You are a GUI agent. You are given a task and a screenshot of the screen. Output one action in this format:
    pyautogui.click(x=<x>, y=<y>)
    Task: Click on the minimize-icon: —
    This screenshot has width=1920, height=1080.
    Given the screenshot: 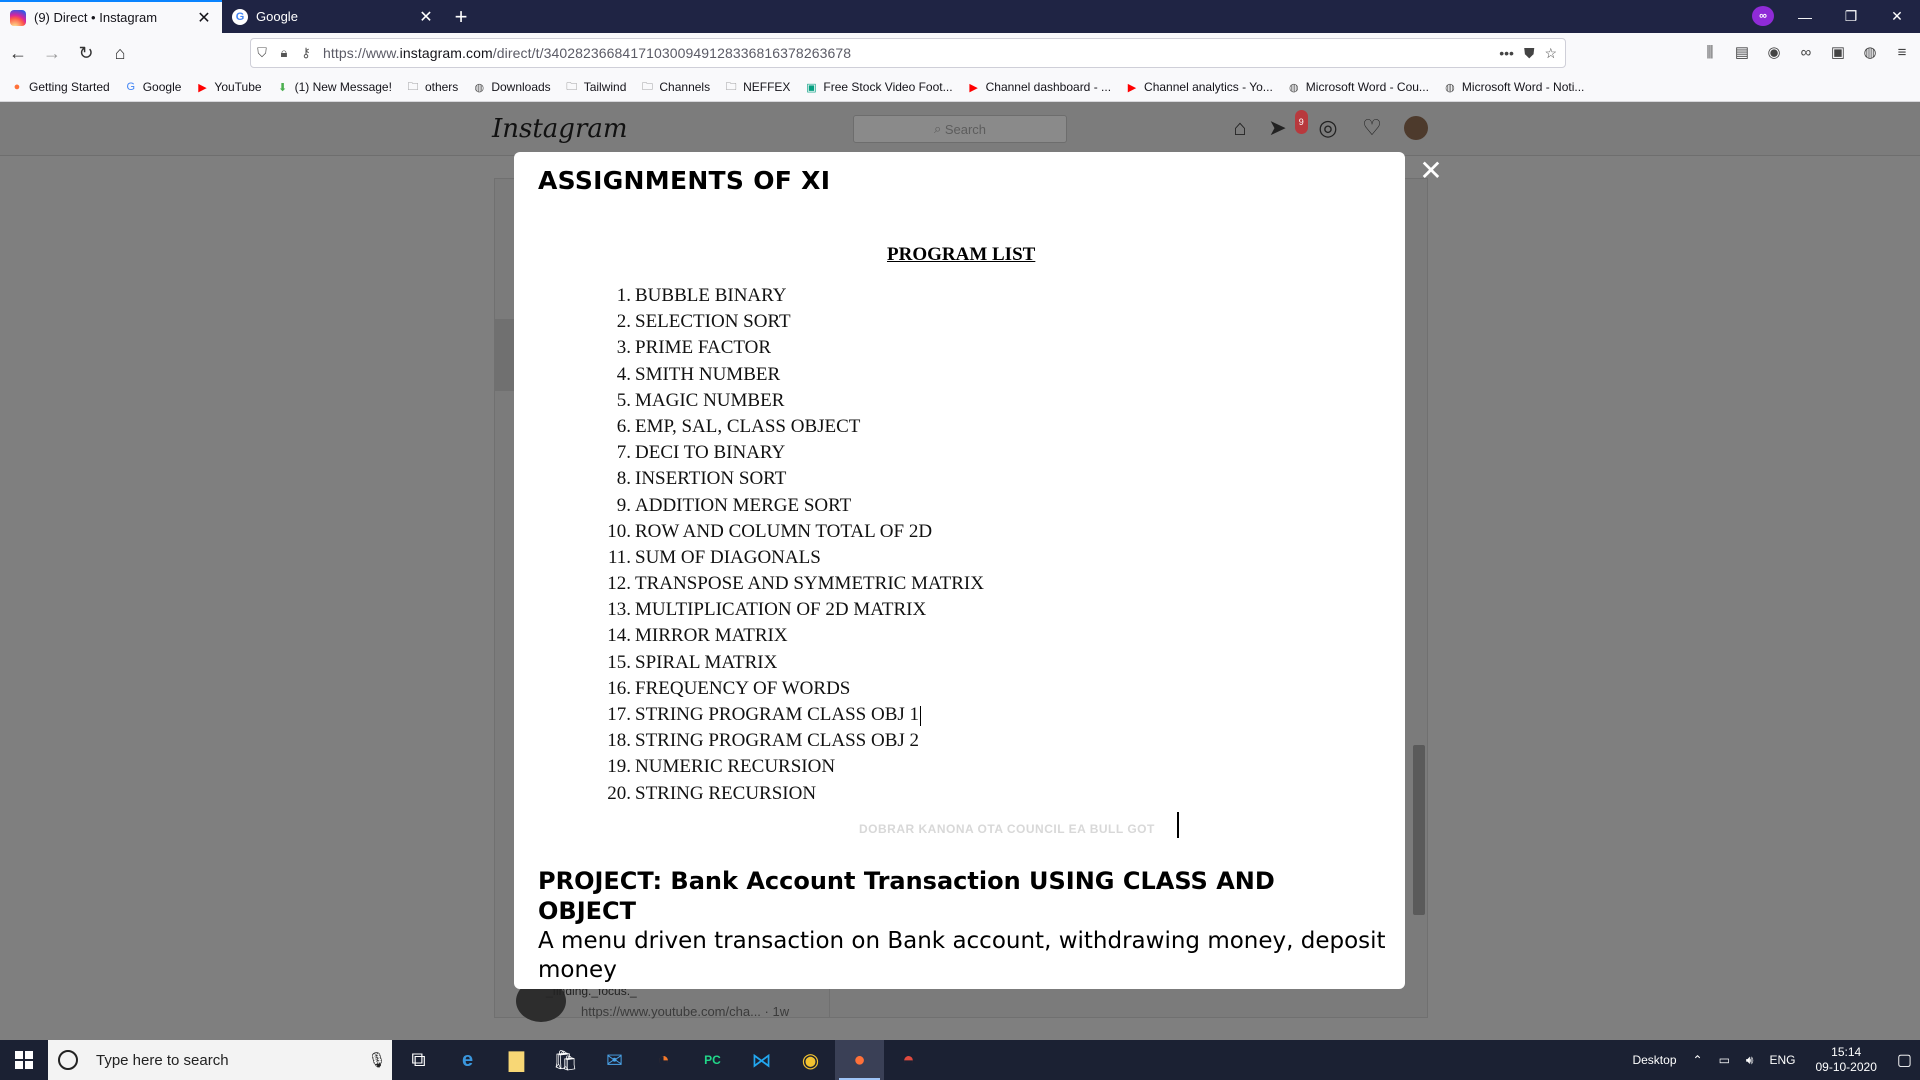 What is the action you would take?
    pyautogui.click(x=1805, y=16)
    